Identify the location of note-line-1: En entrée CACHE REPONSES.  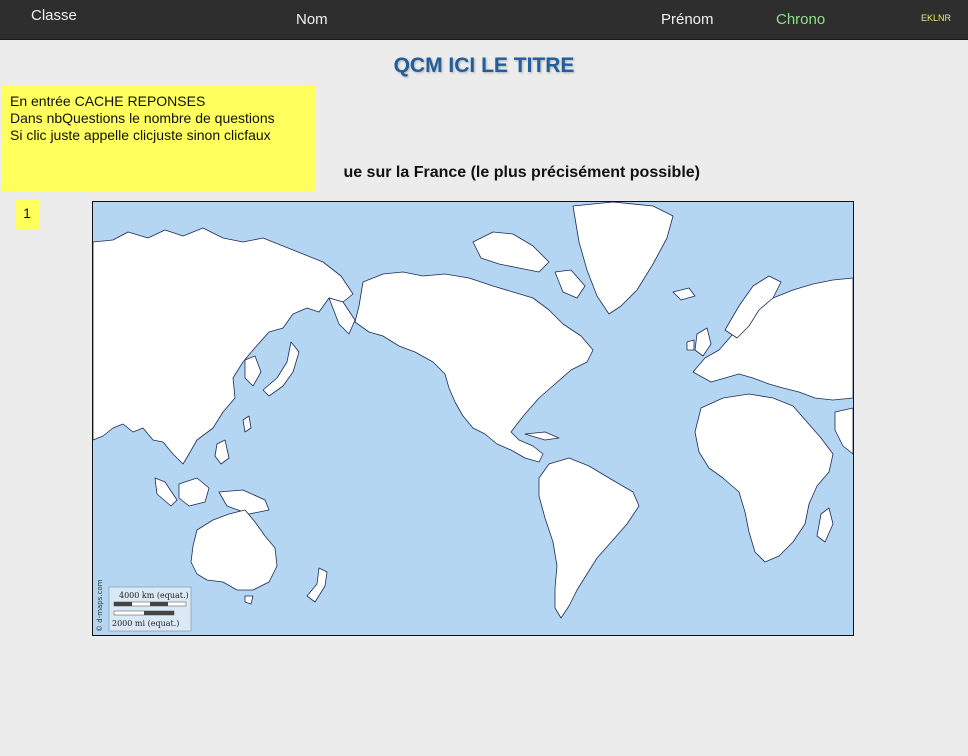
(108, 101).